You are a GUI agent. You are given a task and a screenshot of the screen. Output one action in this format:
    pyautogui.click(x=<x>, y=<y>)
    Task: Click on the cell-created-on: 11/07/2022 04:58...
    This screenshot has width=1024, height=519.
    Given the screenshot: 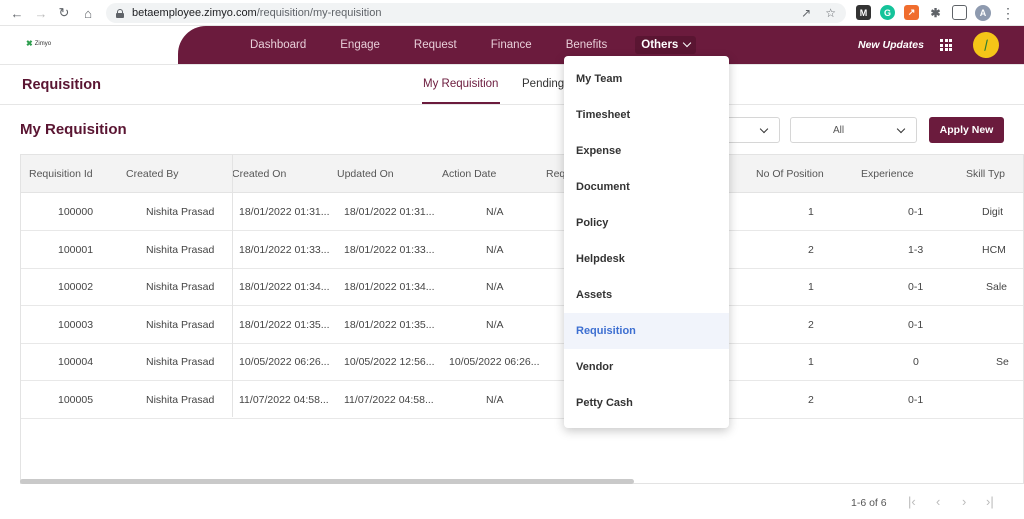 What is the action you would take?
    pyautogui.click(x=284, y=399)
    